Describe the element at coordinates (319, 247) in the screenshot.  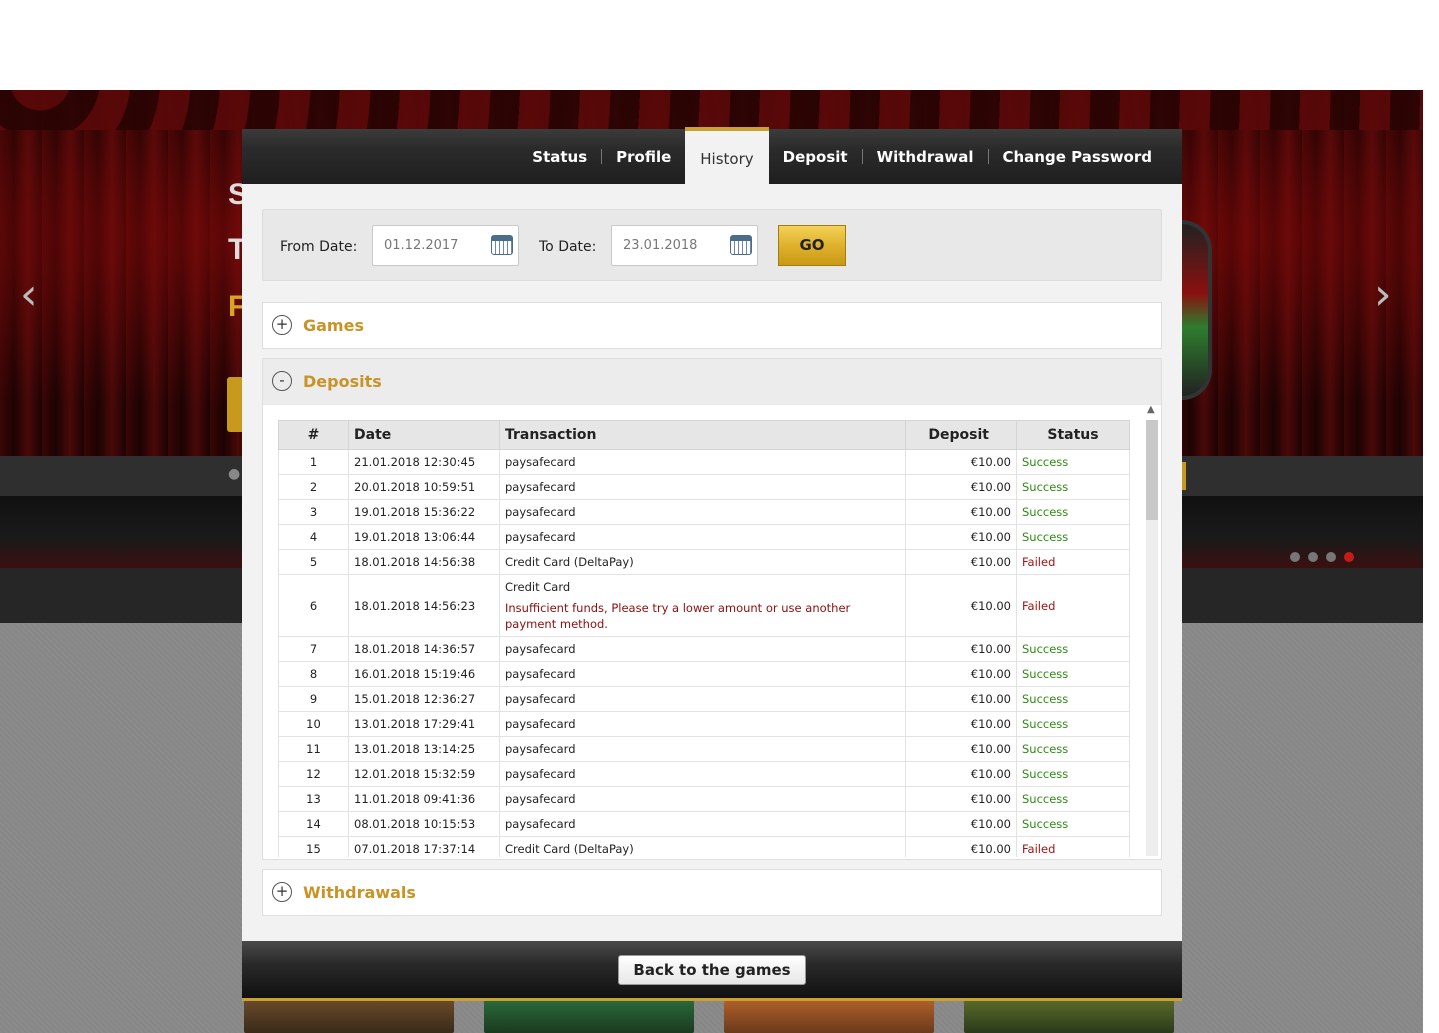
I see `from-date-label: From Date:` at that location.